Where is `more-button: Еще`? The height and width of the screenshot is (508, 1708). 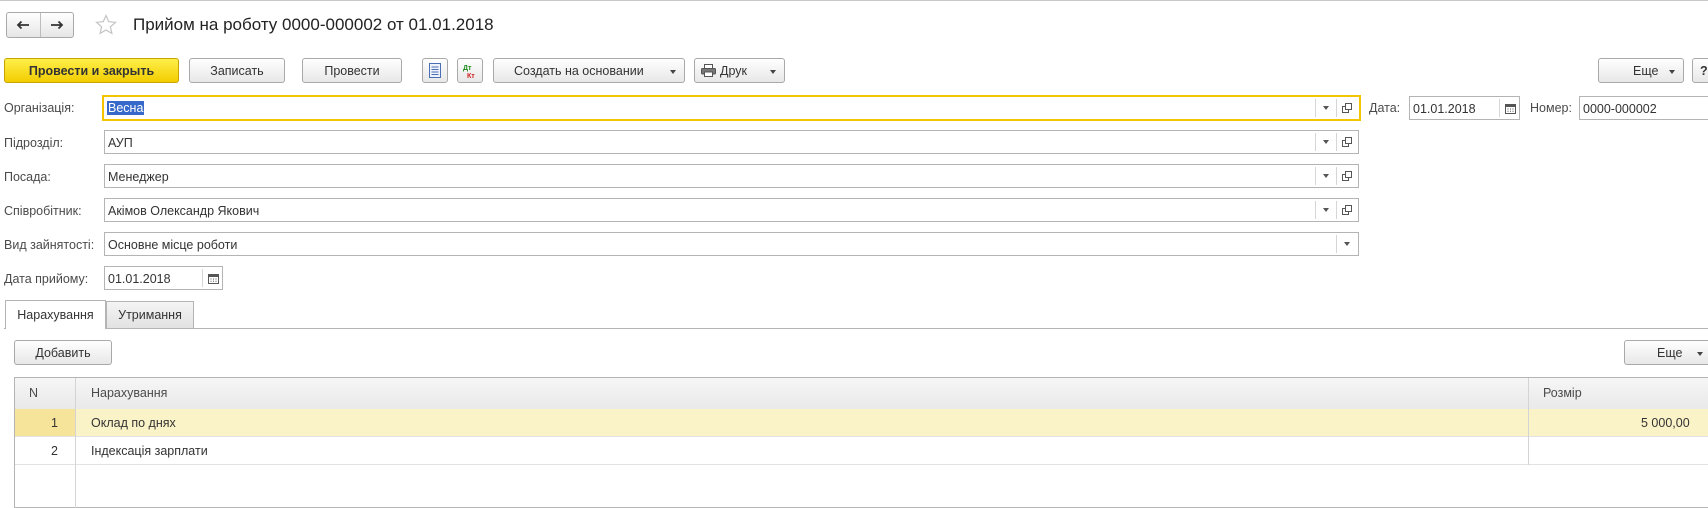 more-button: Еще is located at coordinates (1641, 70).